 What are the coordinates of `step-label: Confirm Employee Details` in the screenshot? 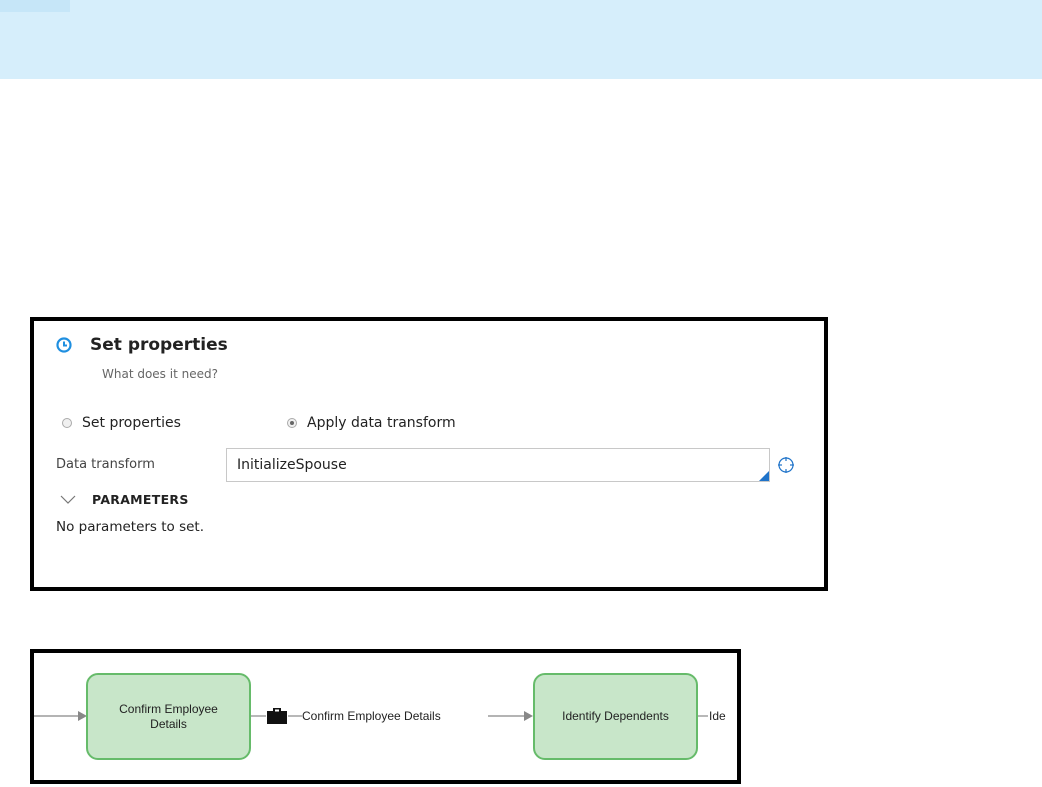 It's located at (168, 716).